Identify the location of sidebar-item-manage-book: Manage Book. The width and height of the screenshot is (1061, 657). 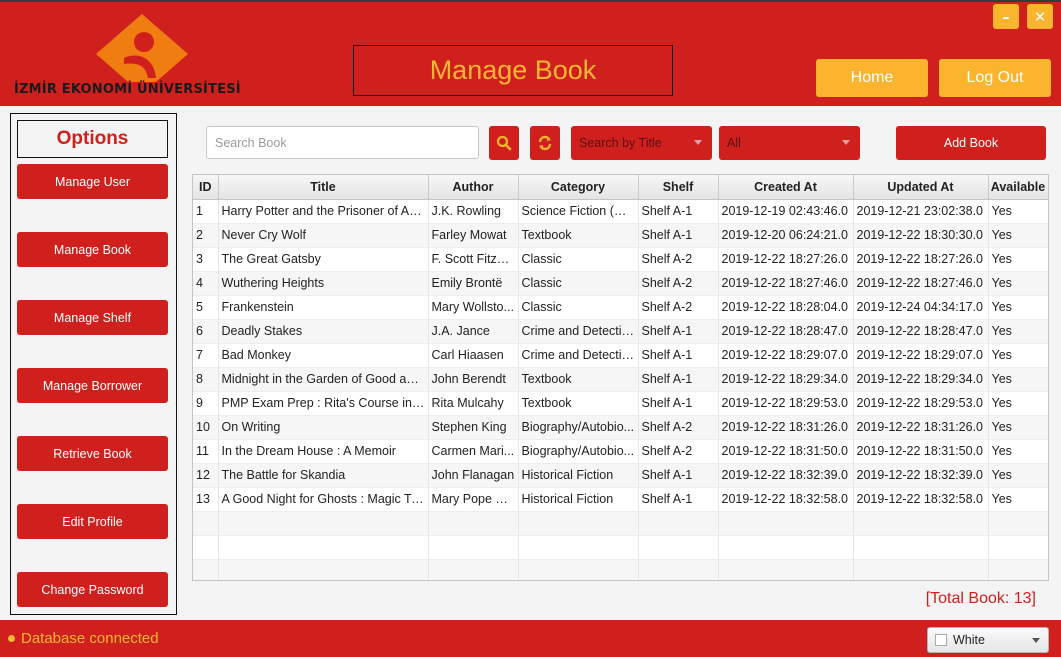
(92, 249).